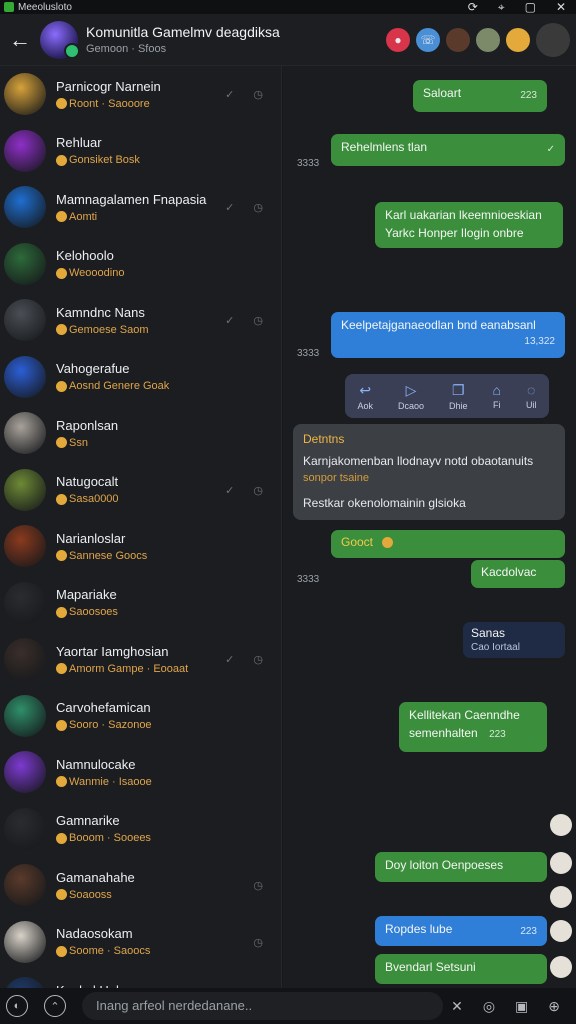  Describe the element at coordinates (263, 1006) in the screenshot. I see `message-input: Inang arfeol nerdedanane..` at that location.